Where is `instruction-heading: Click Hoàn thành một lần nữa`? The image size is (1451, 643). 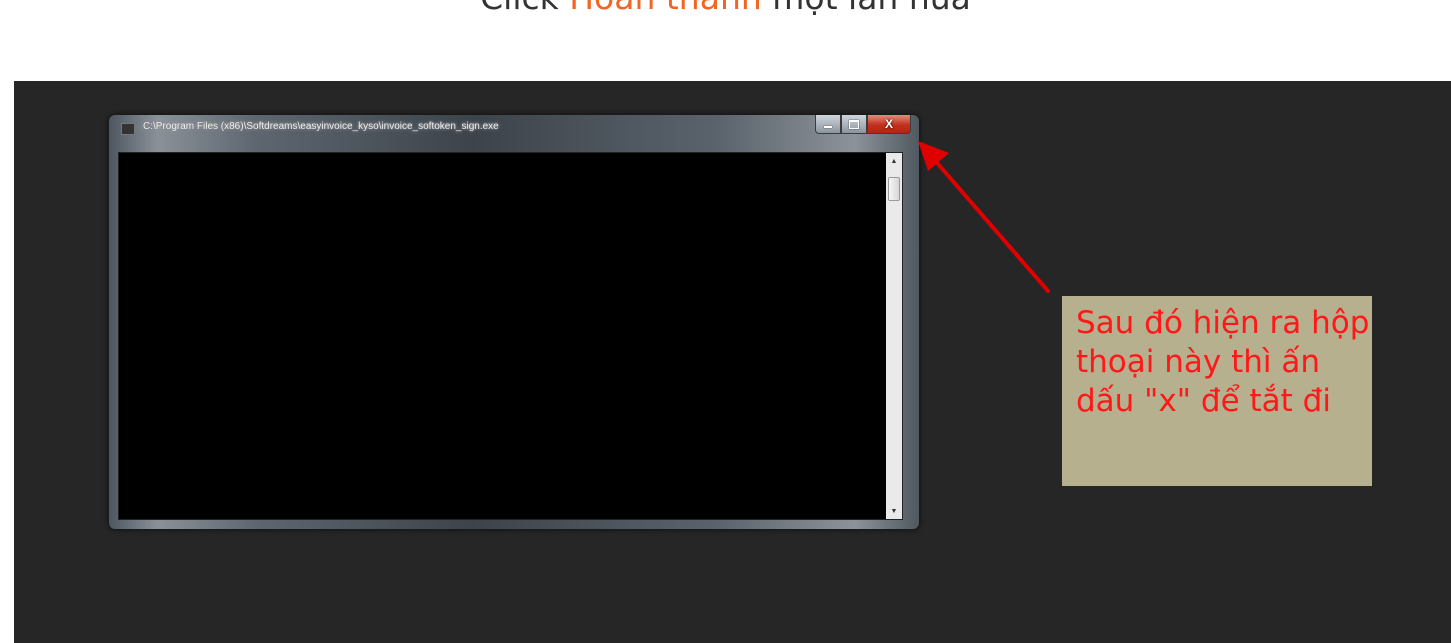 instruction-heading: Click Hoàn thành một lần nữa is located at coordinates (725, 8).